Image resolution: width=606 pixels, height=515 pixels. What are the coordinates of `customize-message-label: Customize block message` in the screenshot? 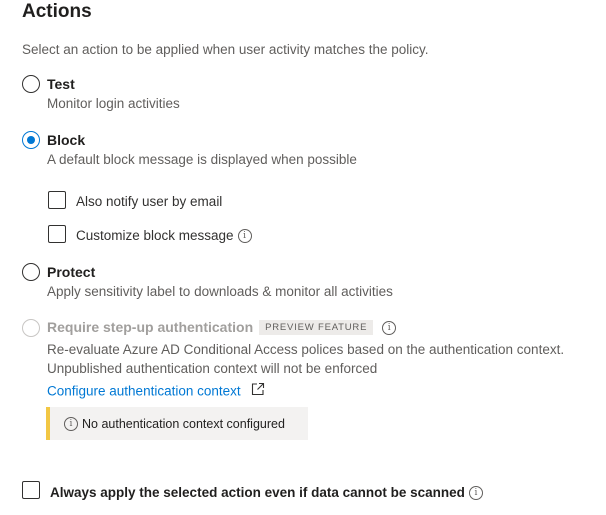 It's located at (155, 235).